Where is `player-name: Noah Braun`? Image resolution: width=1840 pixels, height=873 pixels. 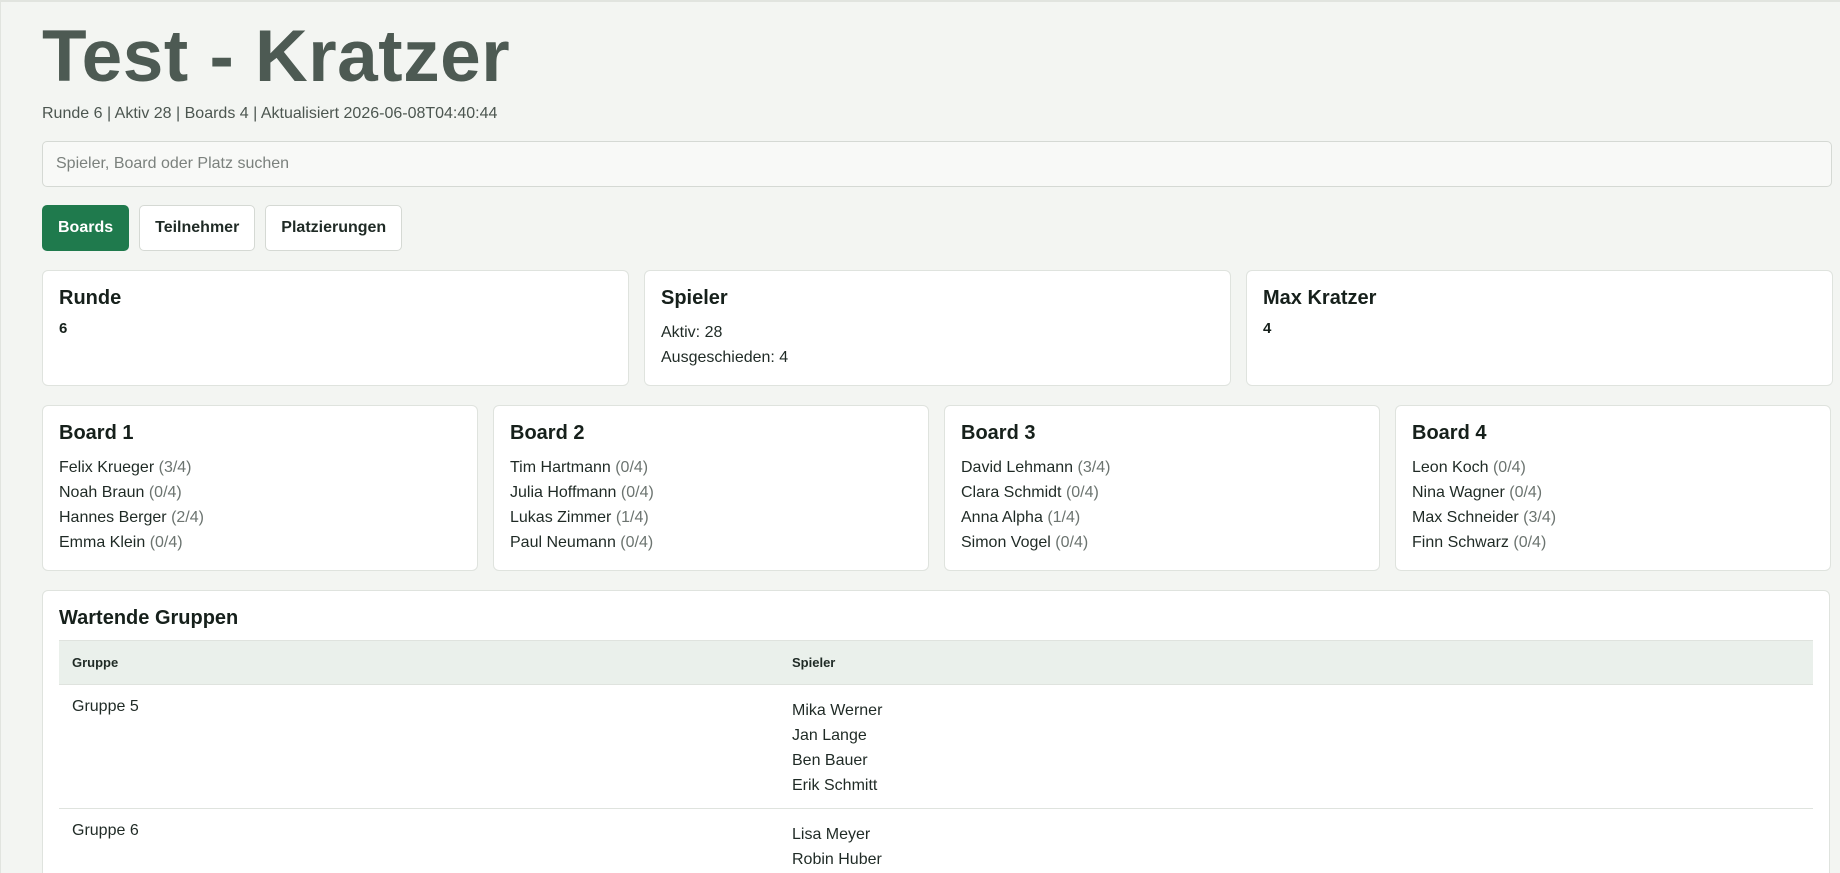 player-name: Noah Braun is located at coordinates (102, 492).